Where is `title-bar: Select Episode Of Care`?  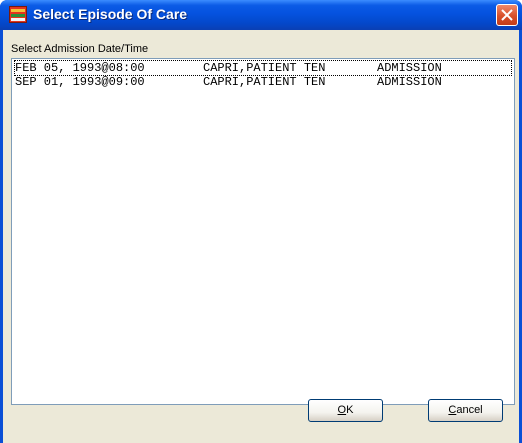 title-bar: Select Episode Of Care is located at coordinates (261, 15).